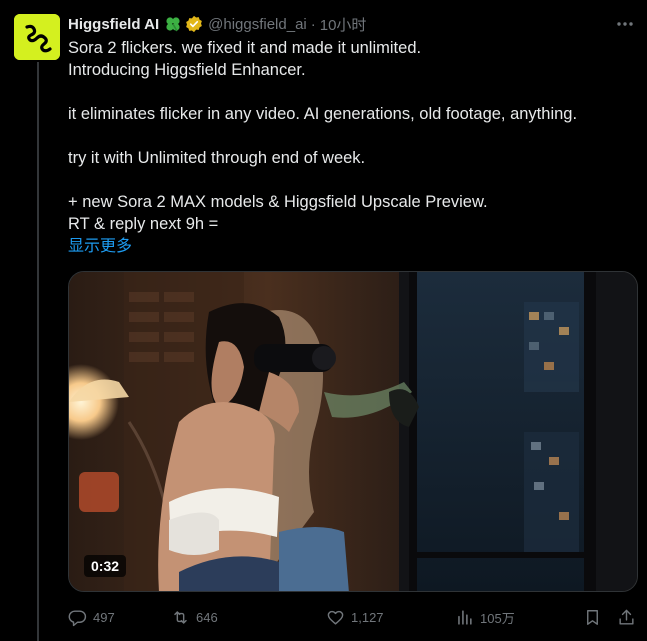 The image size is (647, 641). I want to click on show-more-link: 显示更多, so click(100, 247).